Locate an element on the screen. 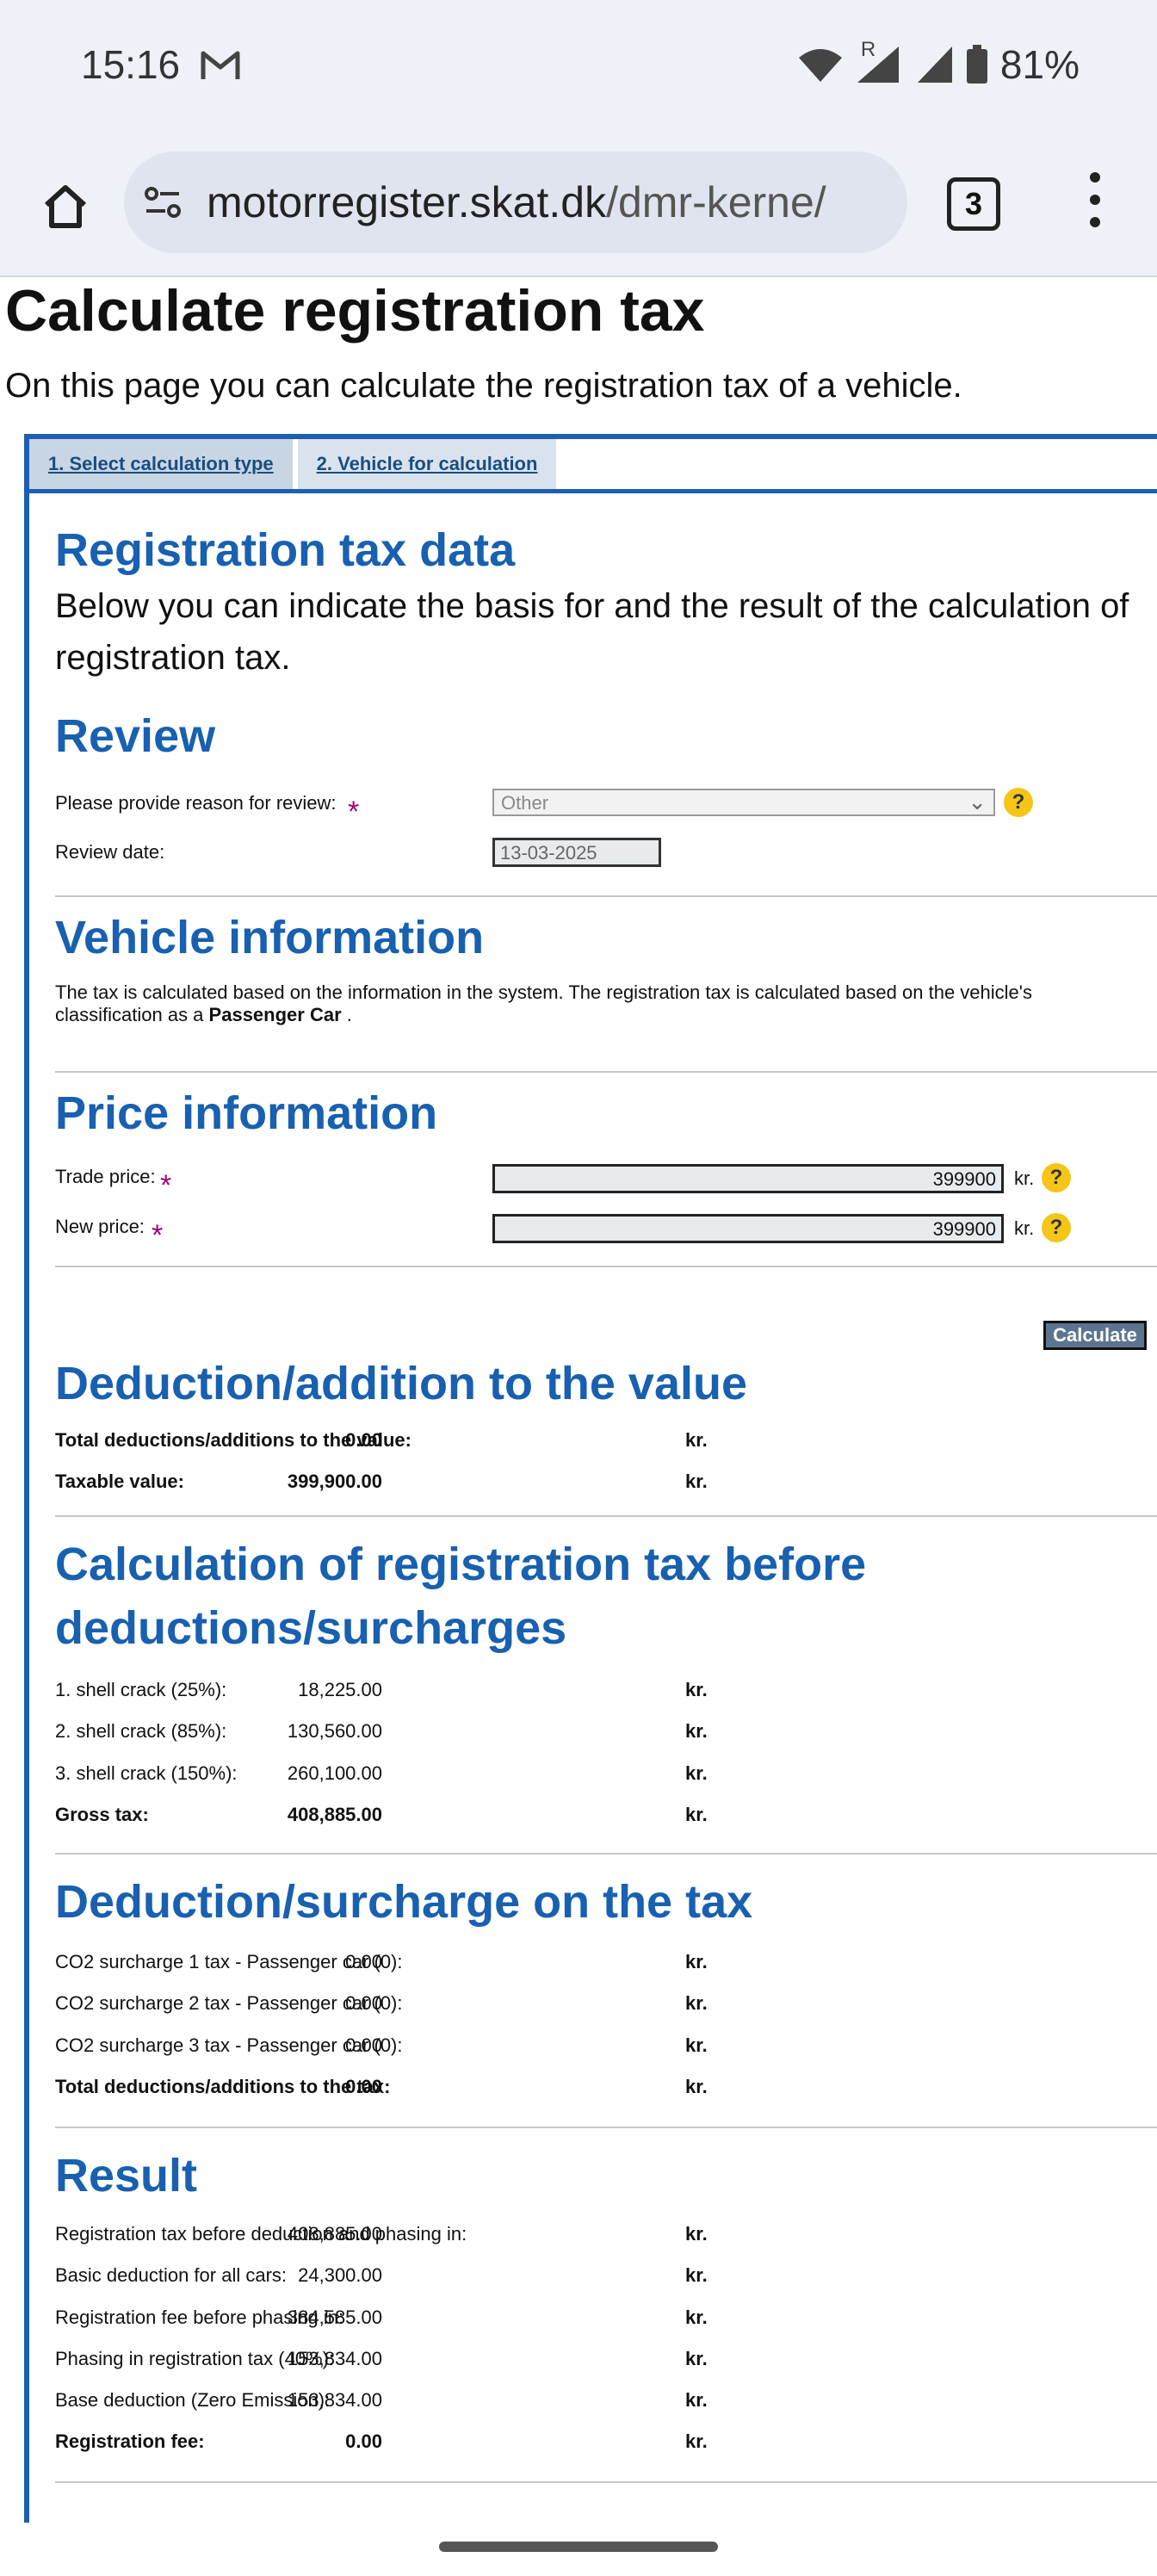 This screenshot has height=2576, width=1157. signal-roaming-icon: R is located at coordinates (880, 61).